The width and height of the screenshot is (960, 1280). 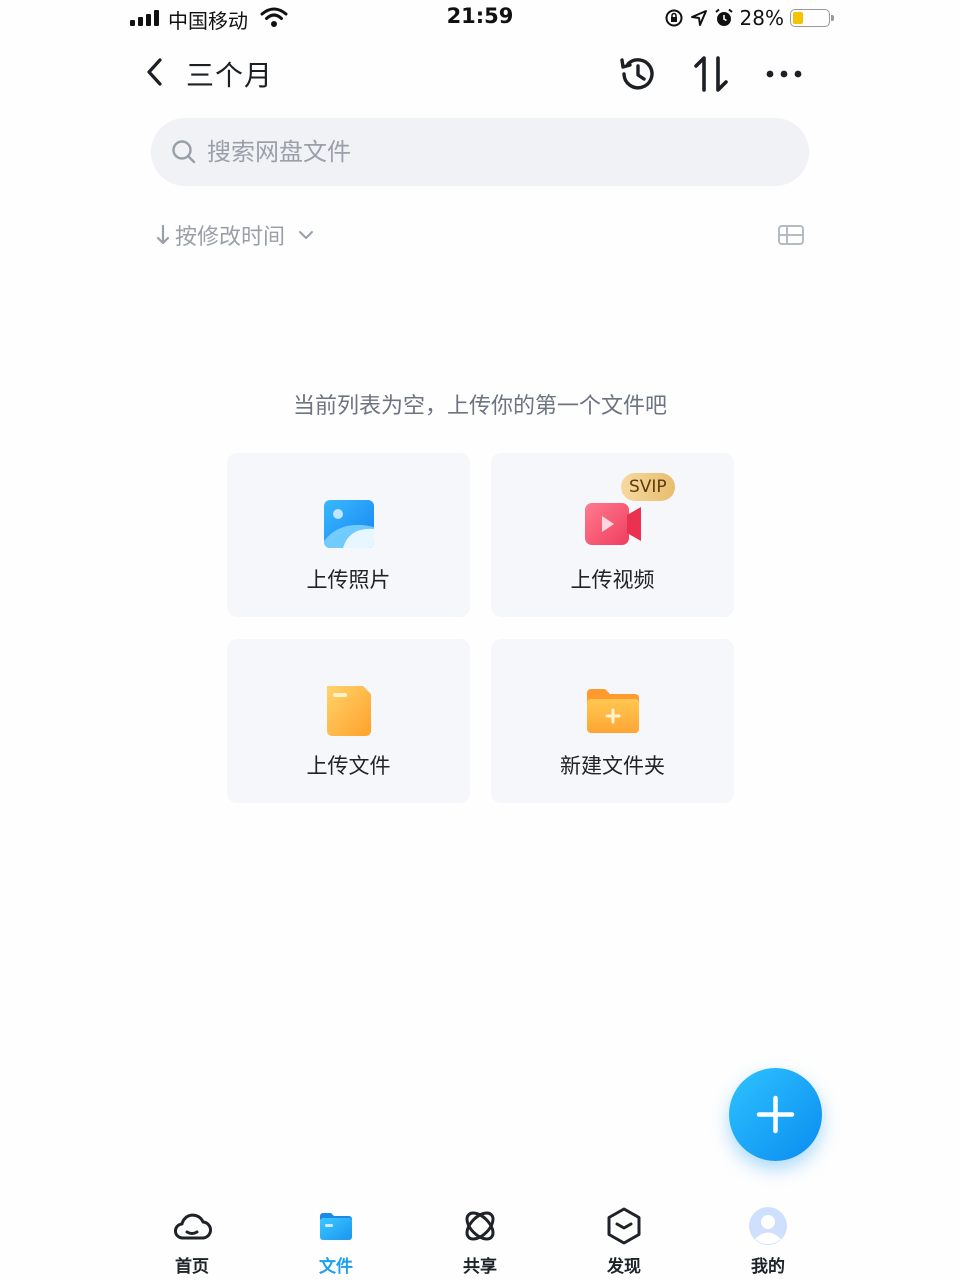 I want to click on folder-icon, so click(x=336, y=1226).